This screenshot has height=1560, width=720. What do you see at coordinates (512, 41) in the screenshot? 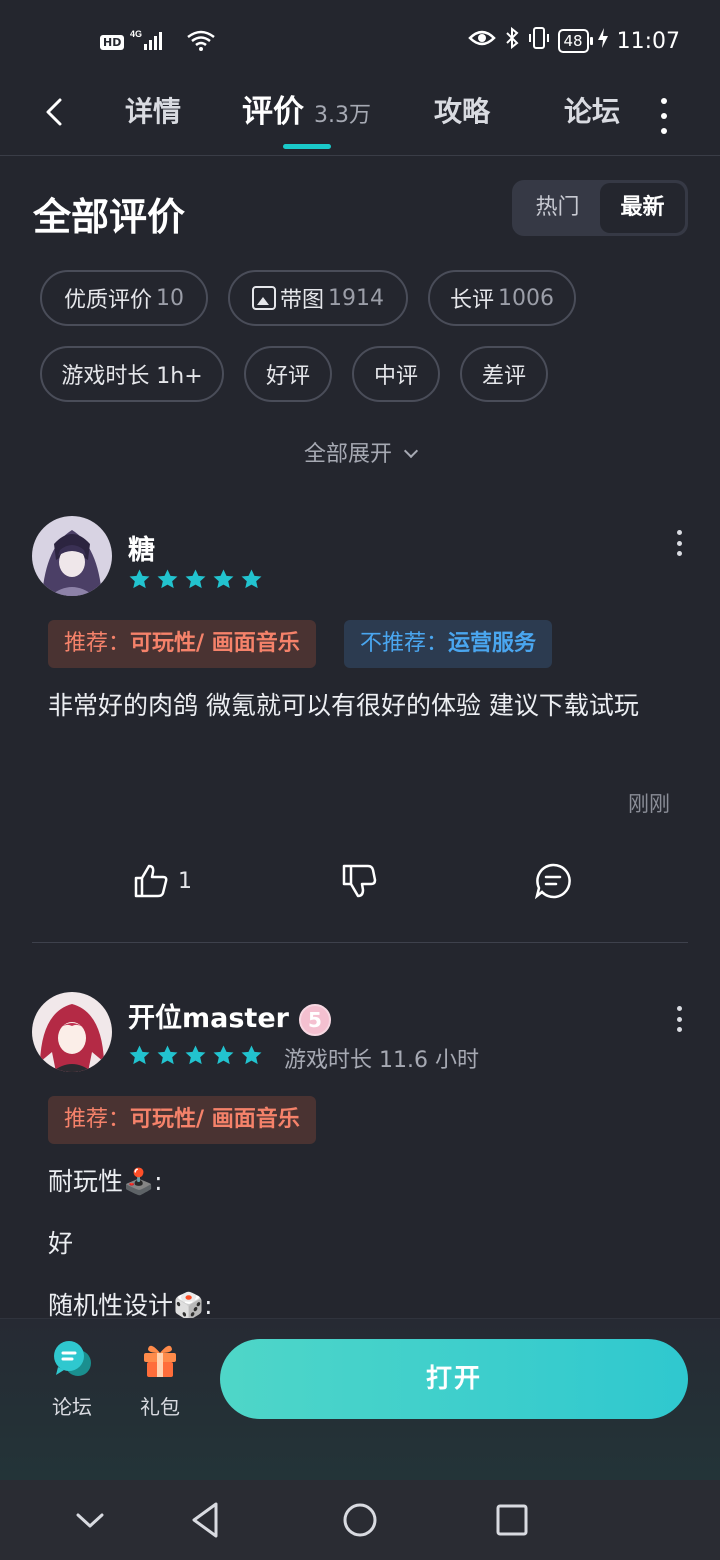
I see `bluetooth-icon` at bounding box center [512, 41].